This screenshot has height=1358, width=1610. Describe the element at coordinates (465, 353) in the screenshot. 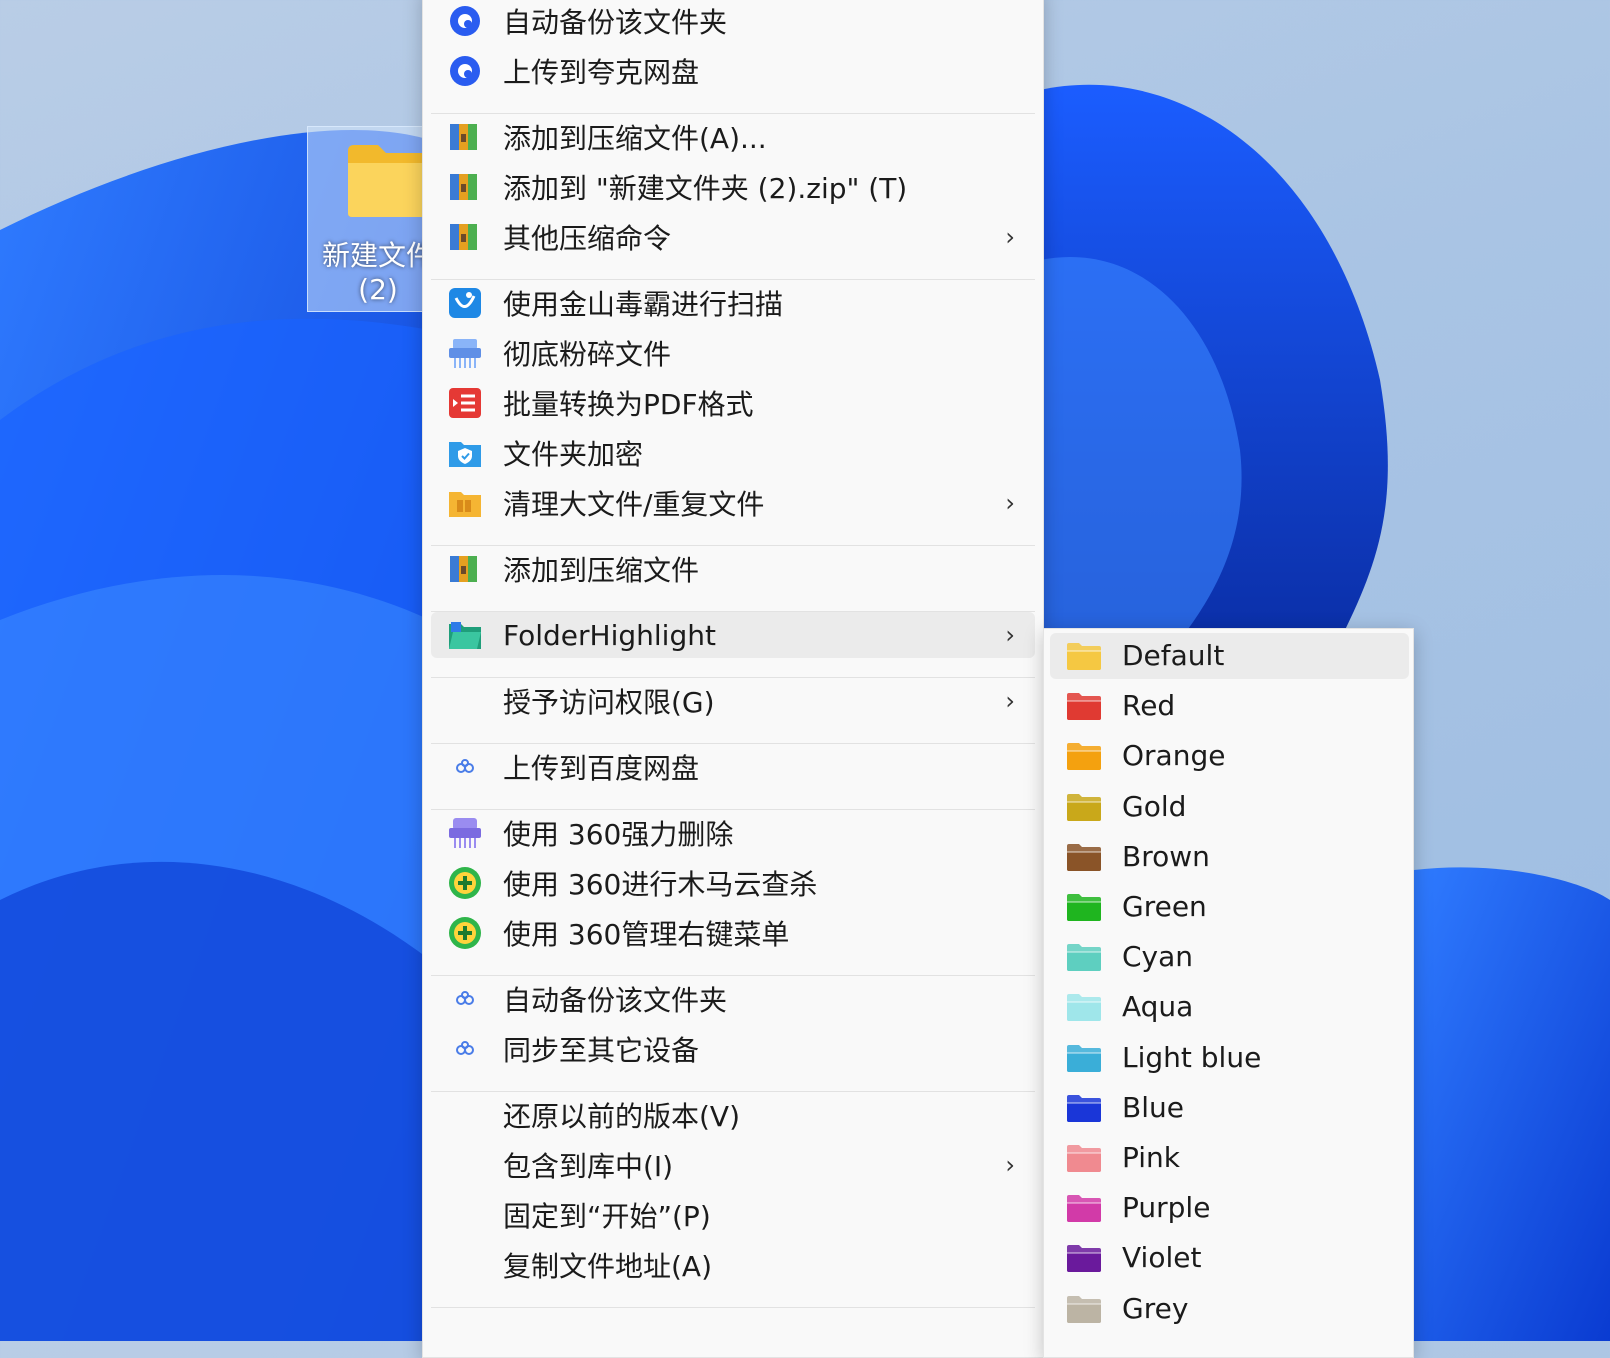

I see `shredder-icon` at that location.